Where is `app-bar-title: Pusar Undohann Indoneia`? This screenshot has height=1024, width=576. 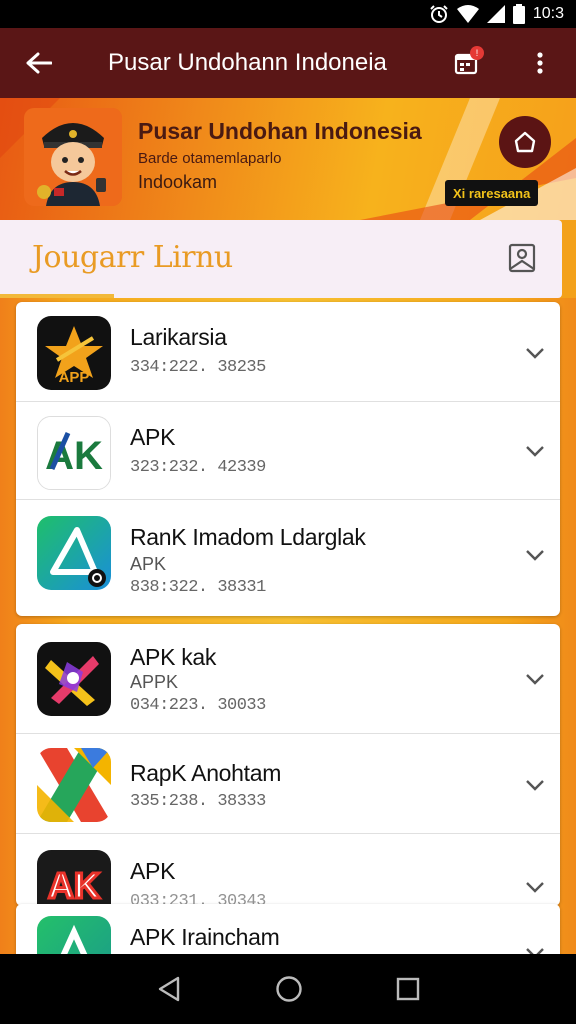
app-bar-title: Pusar Undohann Indoneia is located at coordinates (247, 62).